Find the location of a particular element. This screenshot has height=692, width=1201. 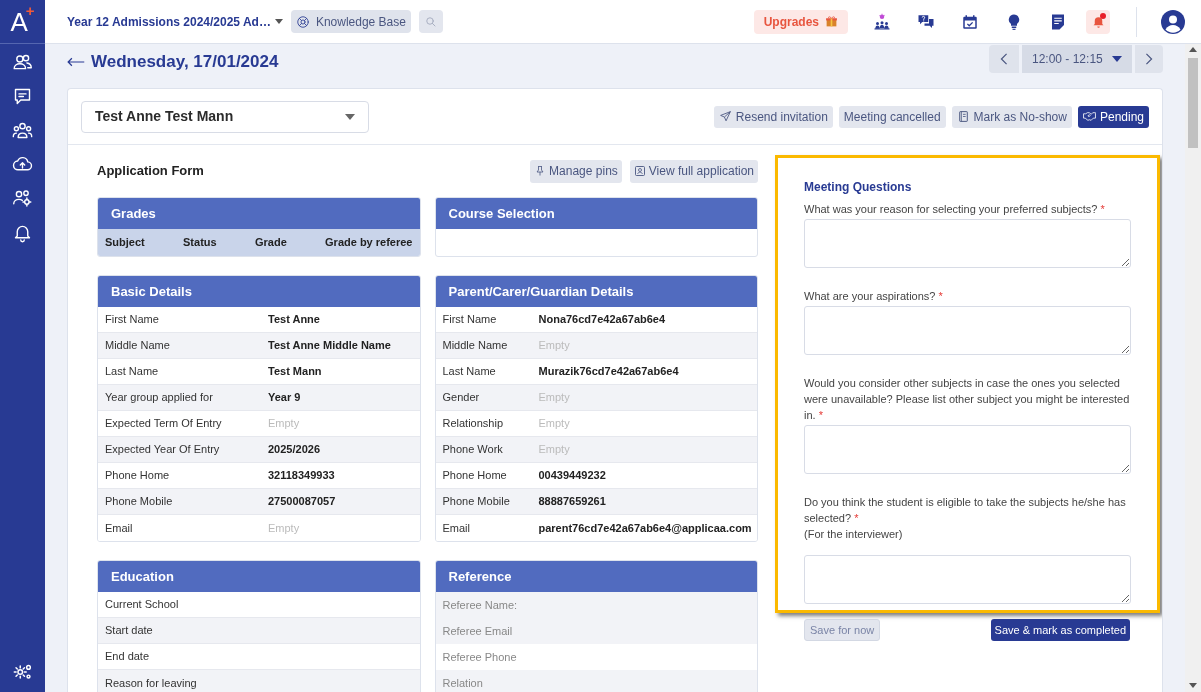

gift-icon is located at coordinates (831, 21).